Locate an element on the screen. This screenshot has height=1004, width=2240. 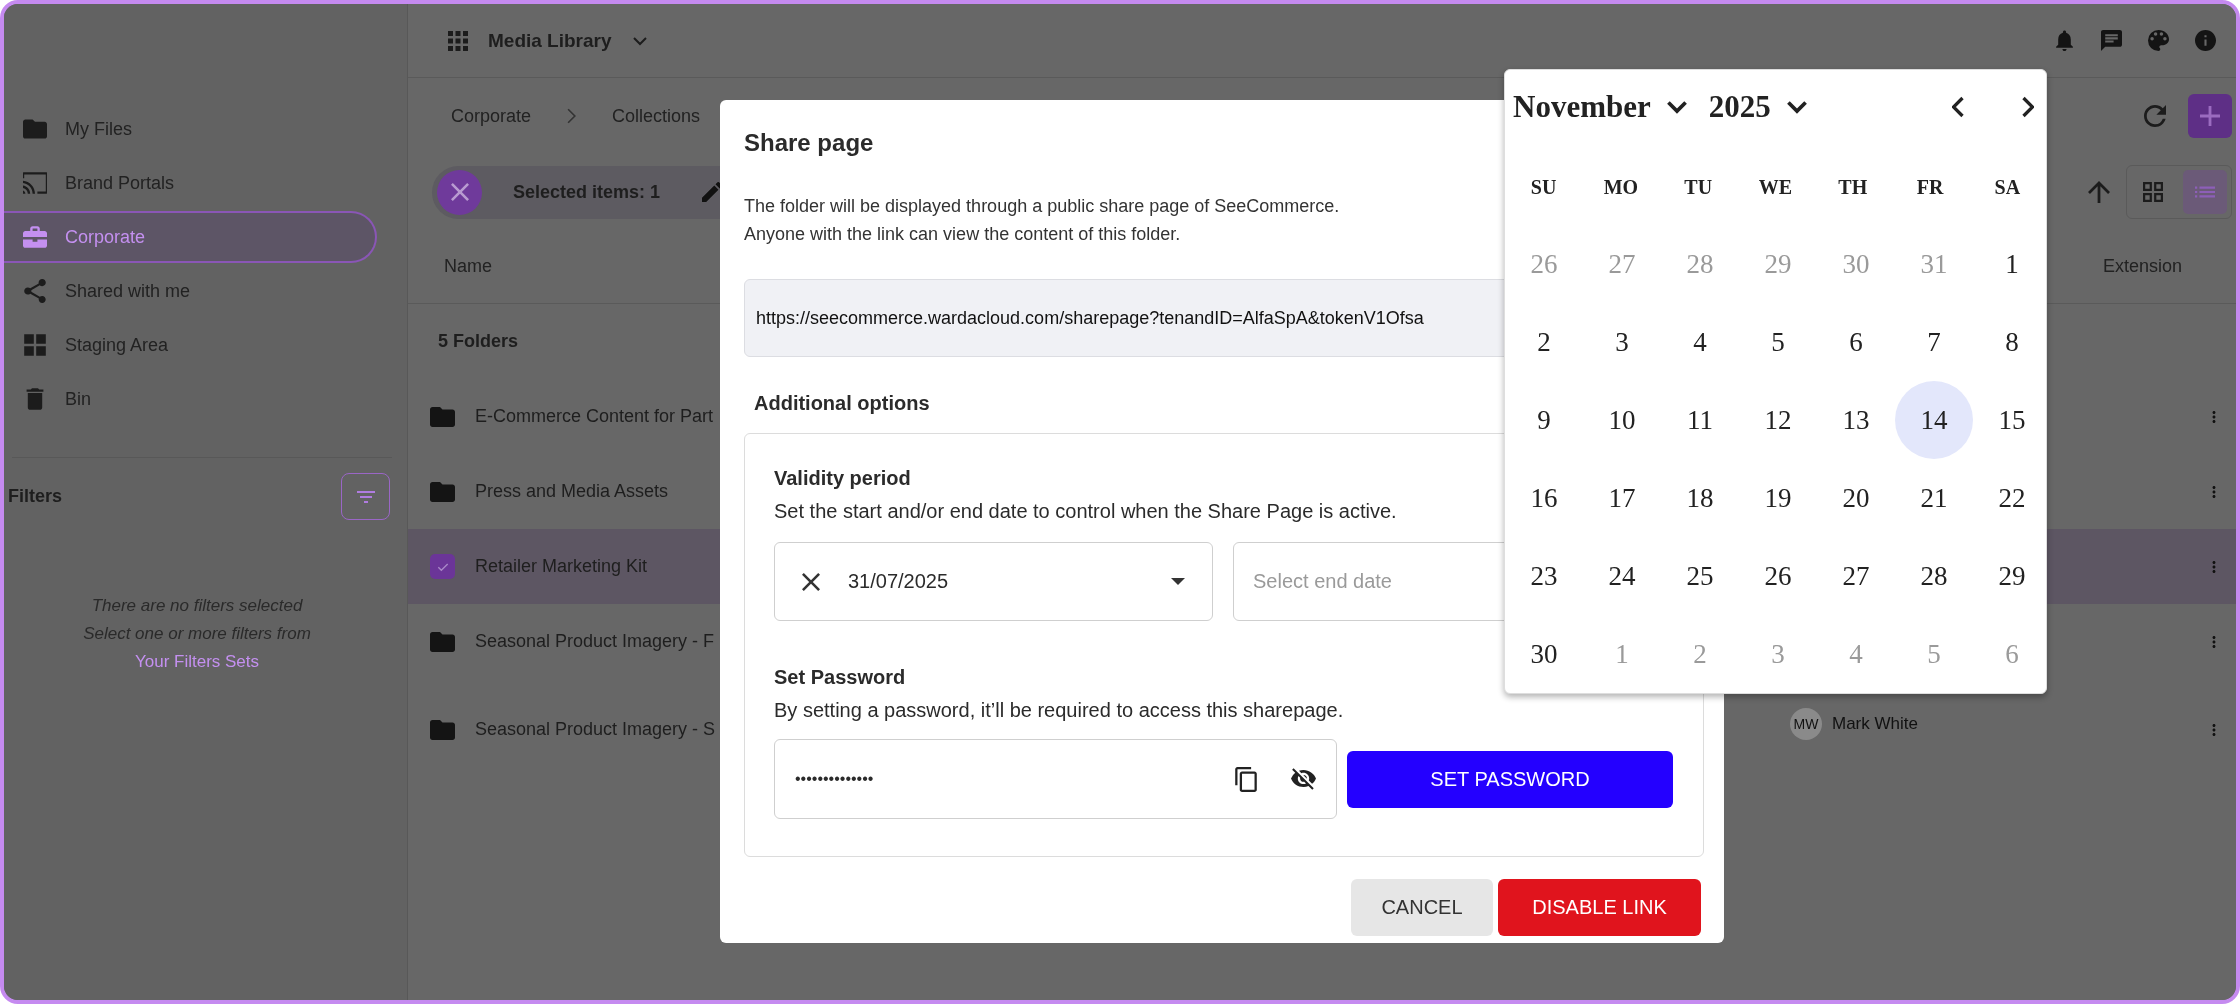
weekday-label: MO is located at coordinates (1621, 187).